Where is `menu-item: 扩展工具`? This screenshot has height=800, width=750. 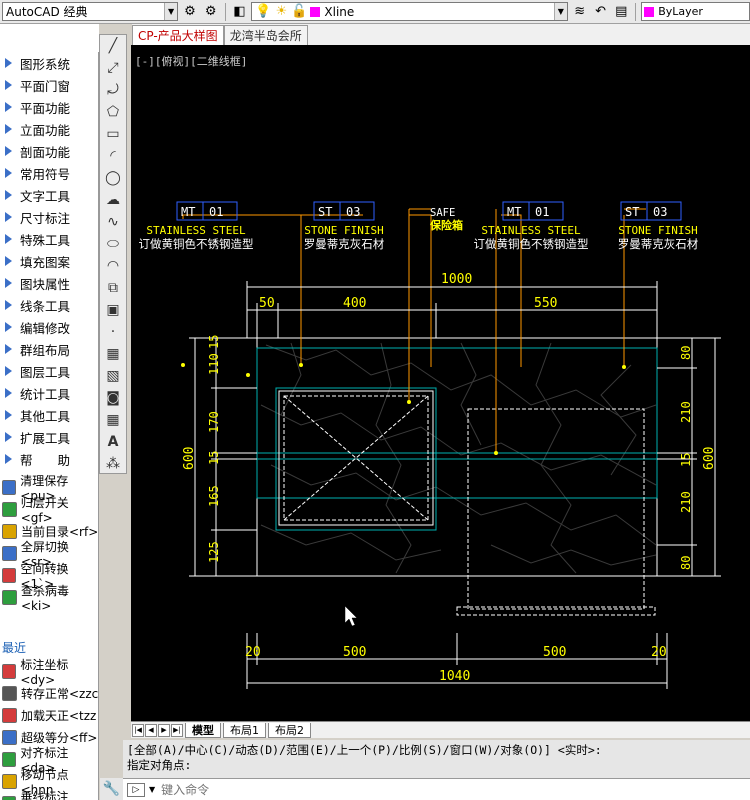 menu-item: 扩展工具 is located at coordinates (49, 437).